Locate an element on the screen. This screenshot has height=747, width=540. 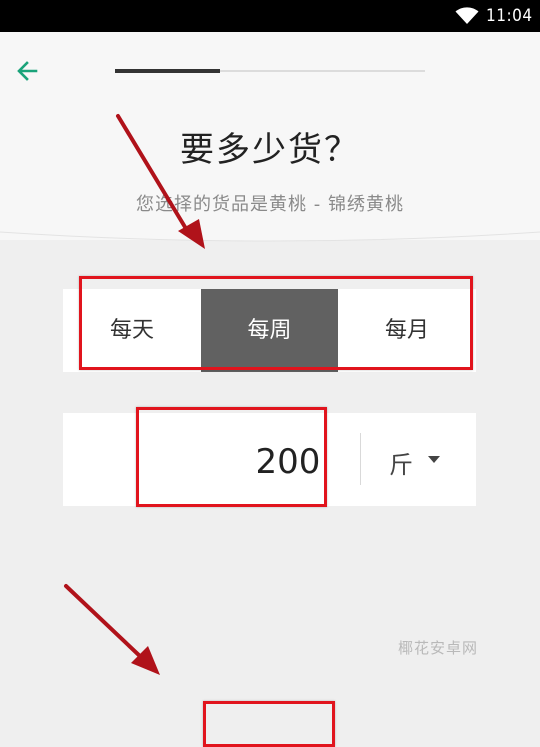
annotation-box-bottom is located at coordinates (269, 724).